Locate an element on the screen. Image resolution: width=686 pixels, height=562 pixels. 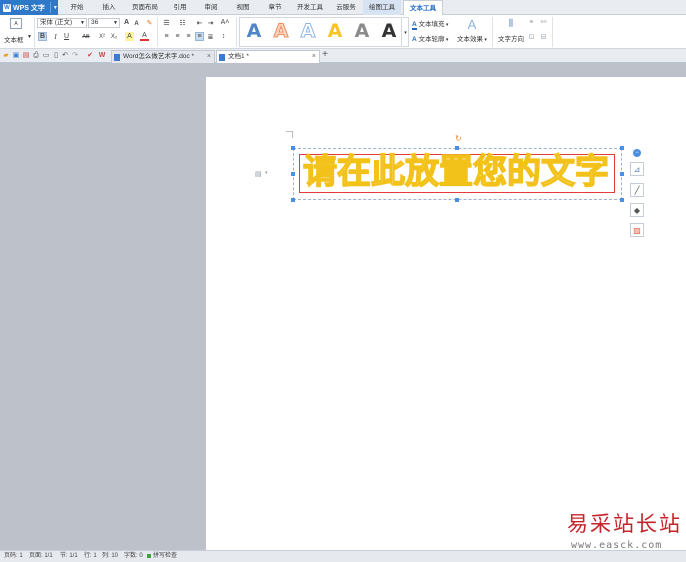
increase-indent-icon: ⇥ is located at coordinates (210, 22).